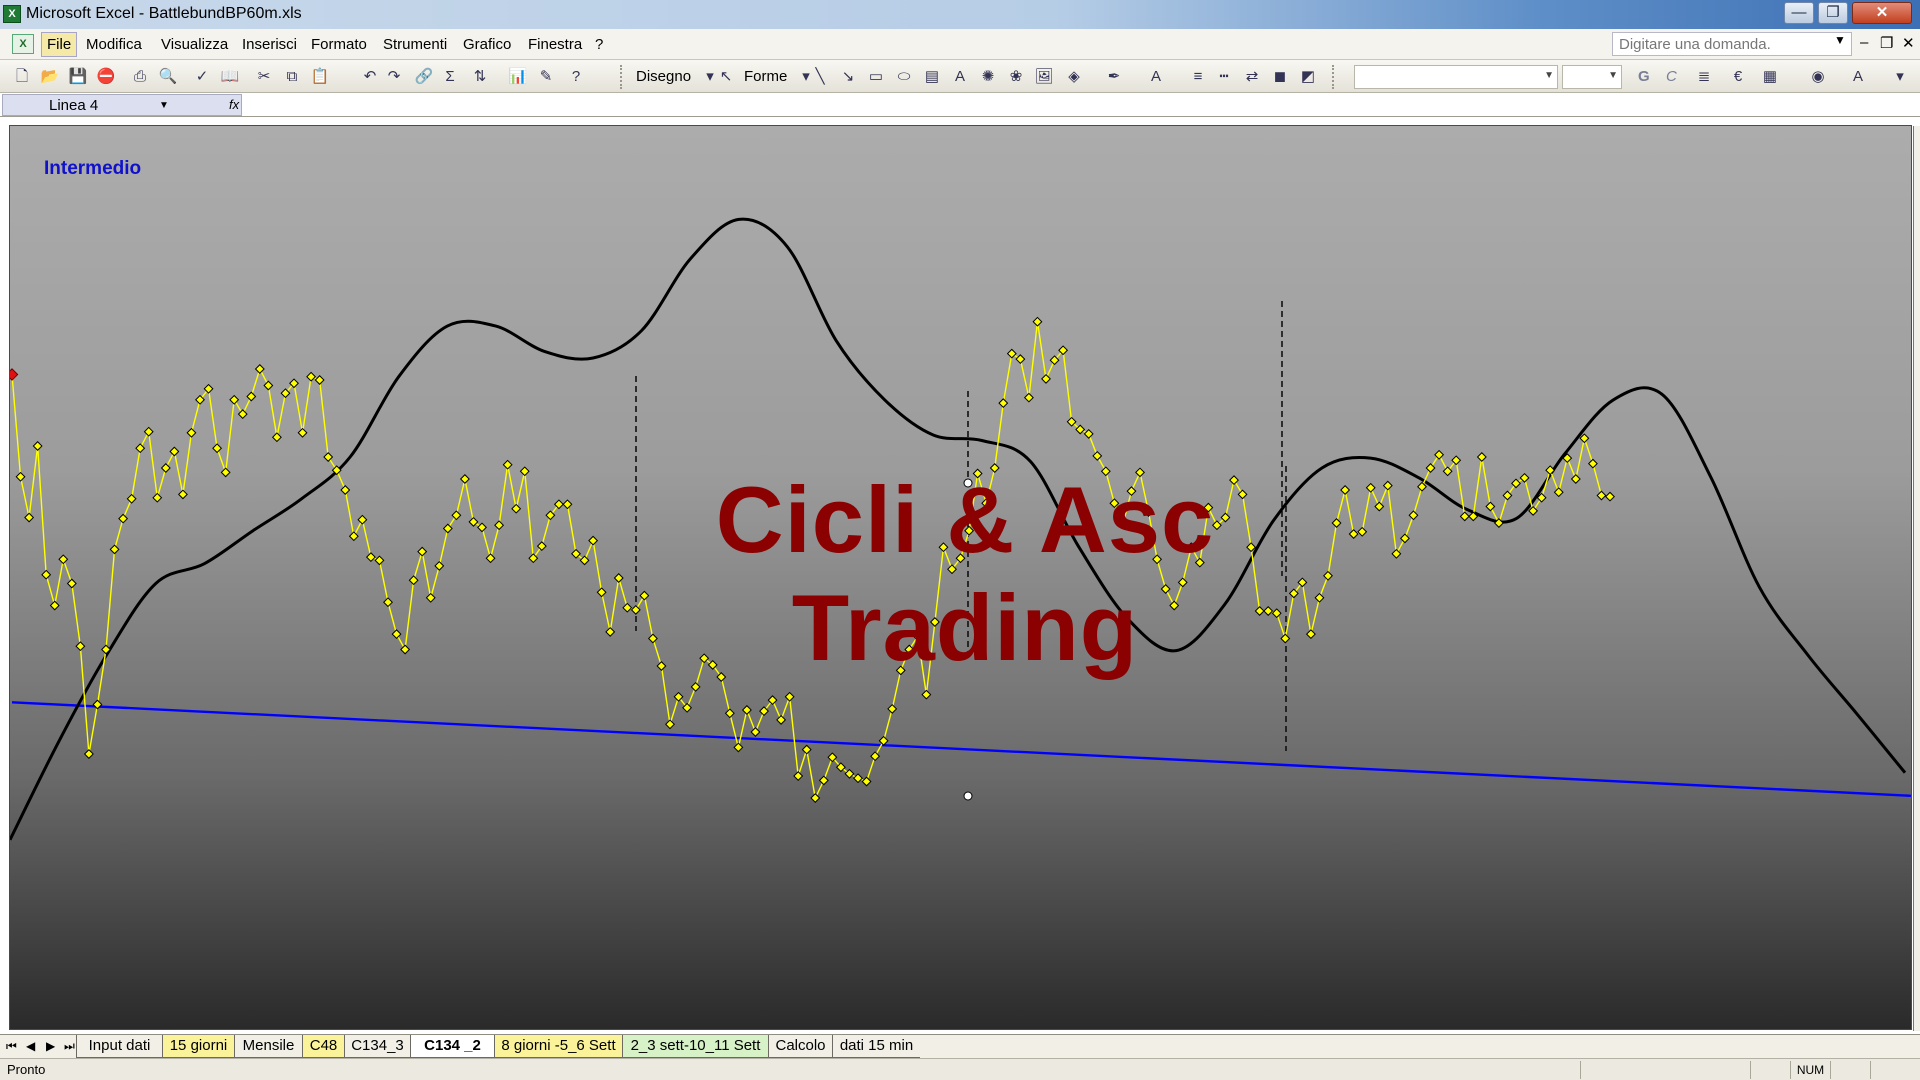  What do you see at coordinates (1308, 77) in the screenshot?
I see `3d-icon: ◩` at bounding box center [1308, 77].